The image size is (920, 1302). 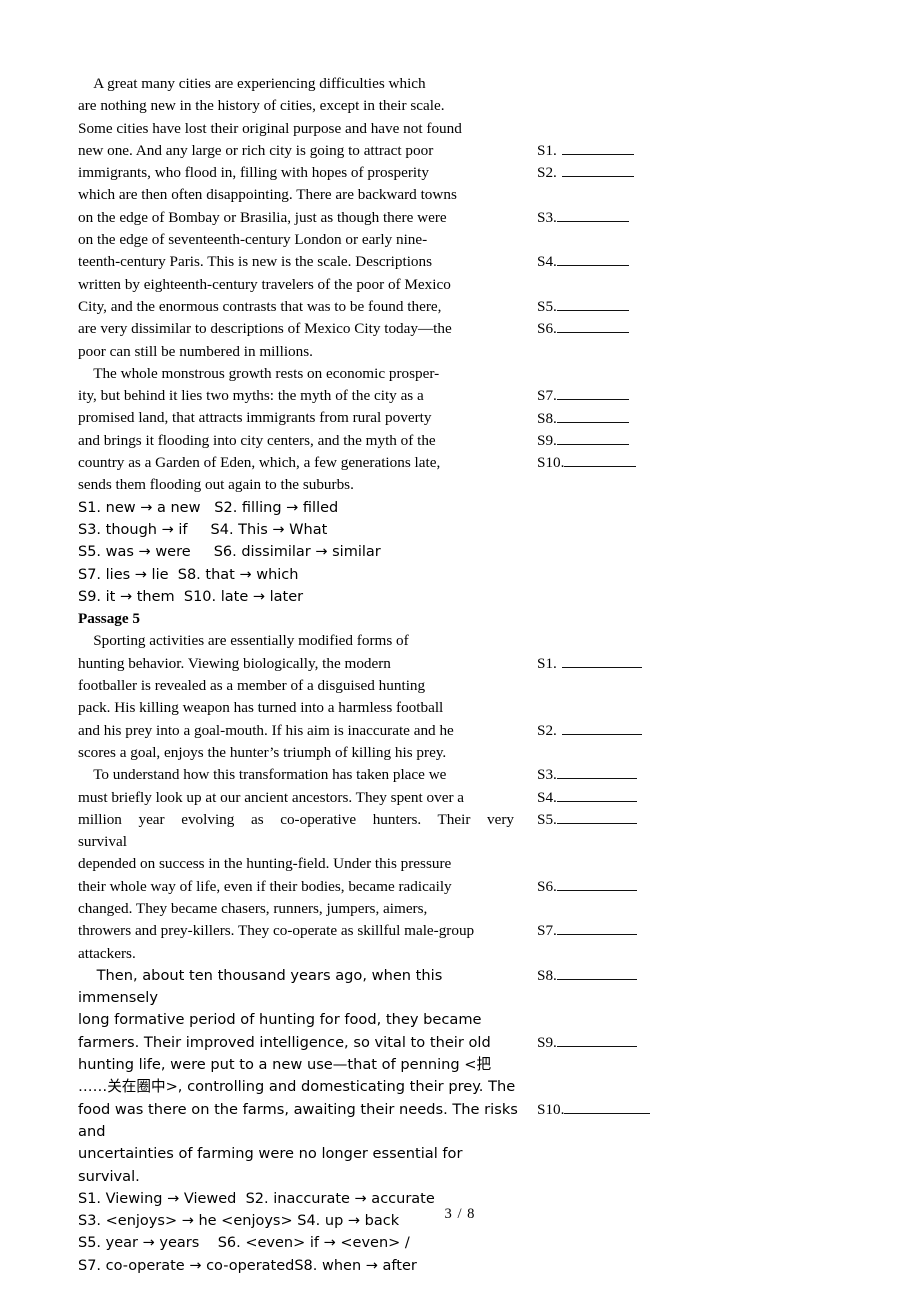 I want to click on page-number: 3 / 8, so click(x=460, y=1214).